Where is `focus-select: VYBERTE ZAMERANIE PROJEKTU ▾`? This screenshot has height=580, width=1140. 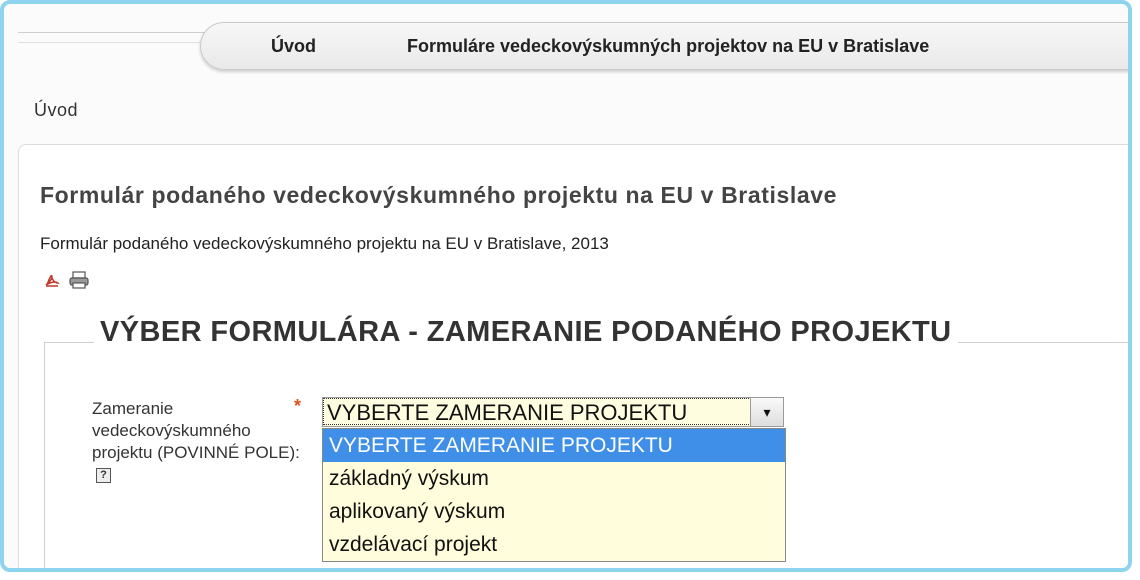
focus-select: VYBERTE ZAMERANIE PROJEKTU ▾ is located at coordinates (553, 412).